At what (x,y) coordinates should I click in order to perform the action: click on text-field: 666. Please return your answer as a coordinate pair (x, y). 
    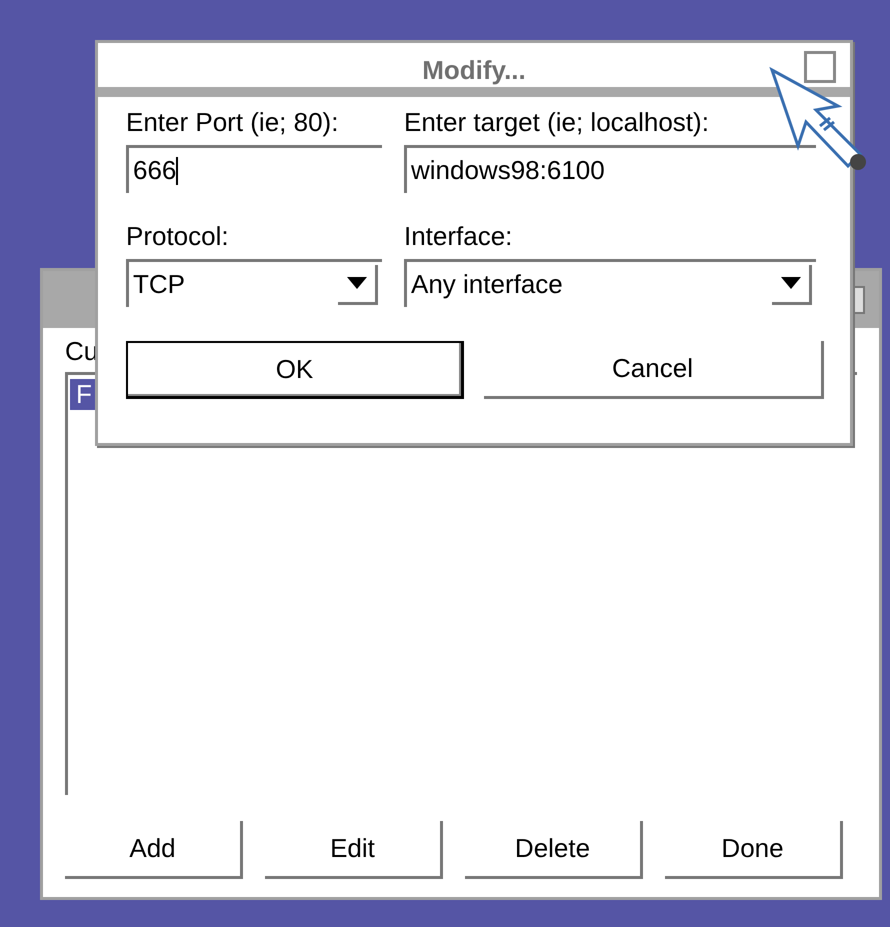
    Looking at the image, I should click on (254, 169).